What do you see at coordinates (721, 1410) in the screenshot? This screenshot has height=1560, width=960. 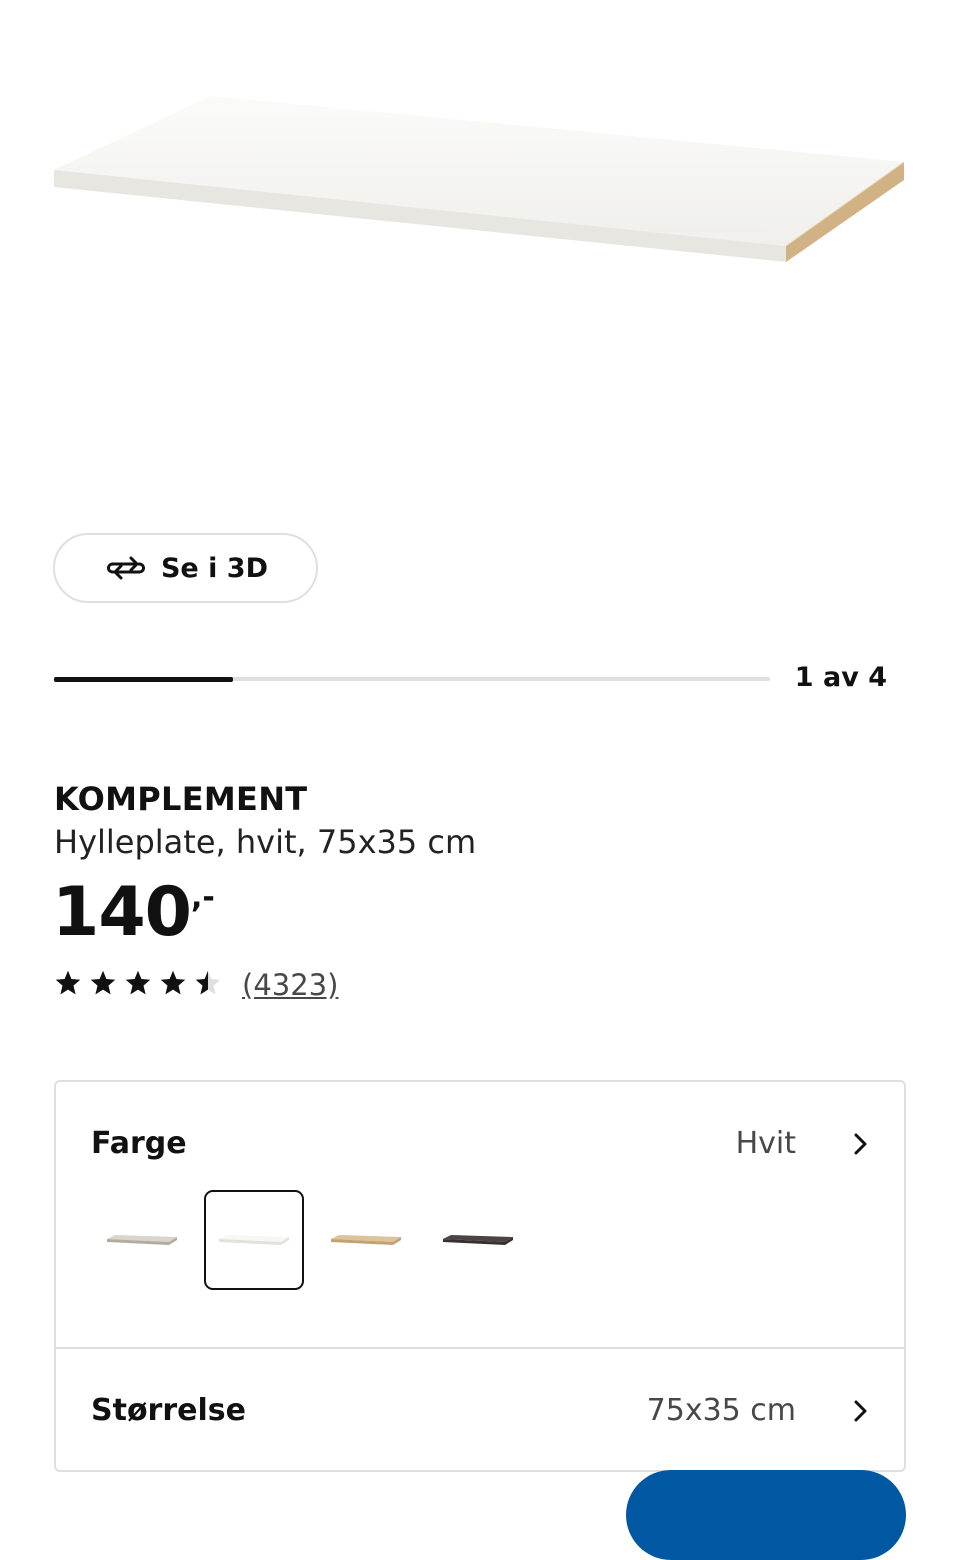 I see `size-value: 75x35 cm` at bounding box center [721, 1410].